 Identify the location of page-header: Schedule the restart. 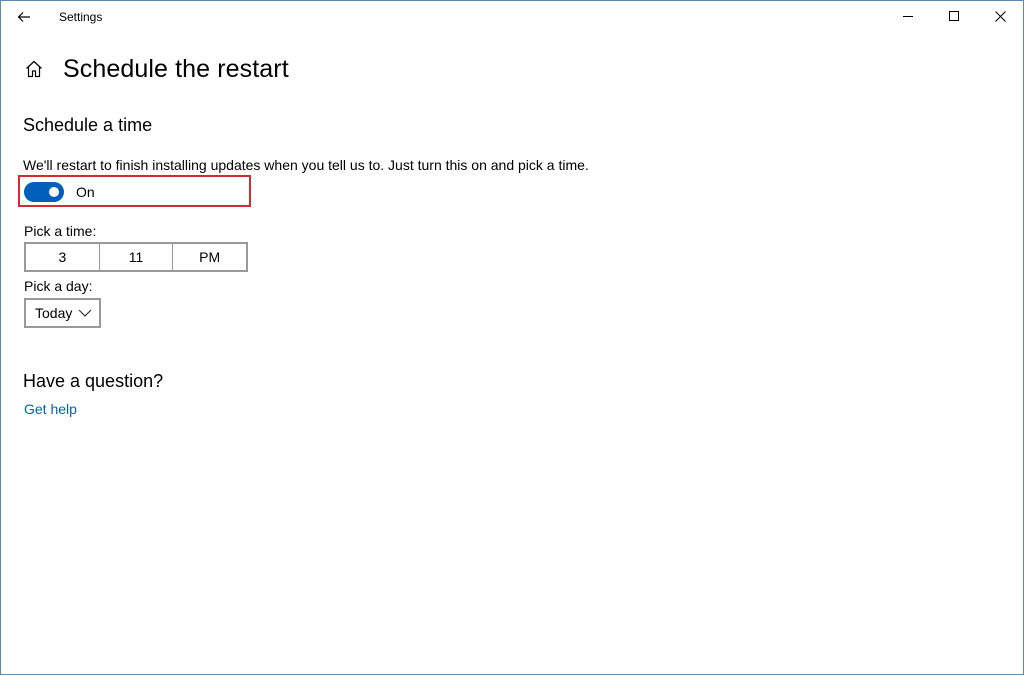
(156, 69).